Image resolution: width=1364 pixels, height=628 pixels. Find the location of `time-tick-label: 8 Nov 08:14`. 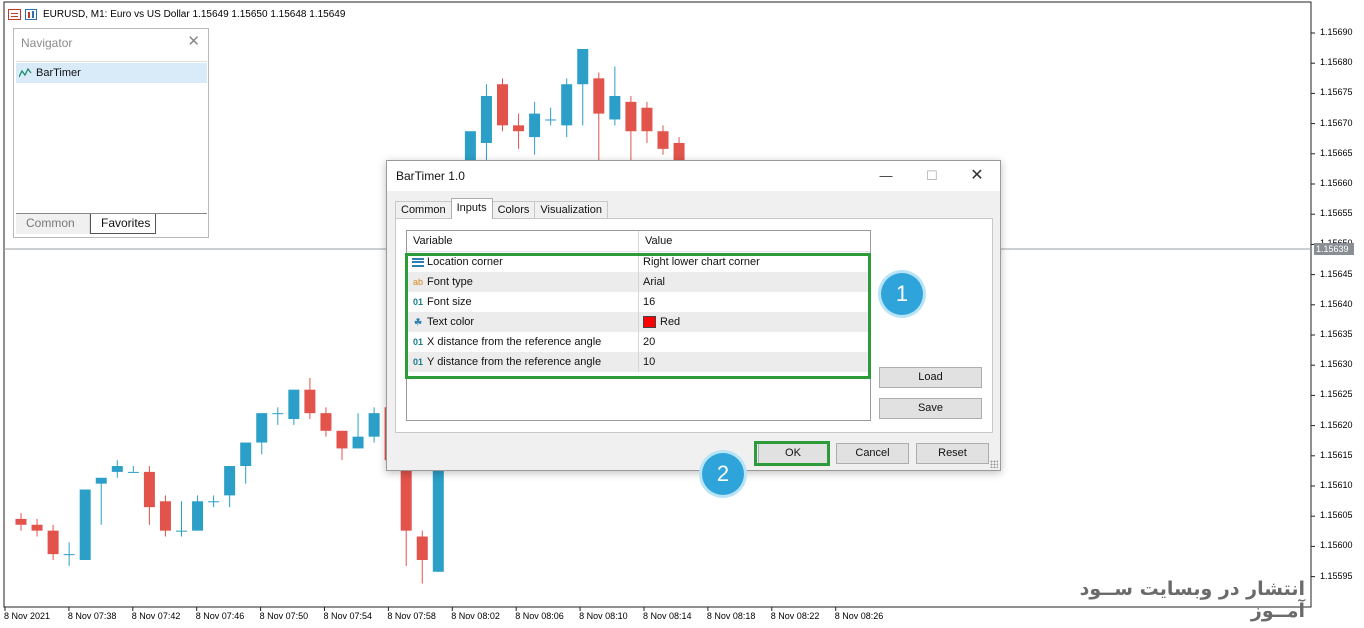

time-tick-label: 8 Nov 08:14 is located at coordinates (667, 616).